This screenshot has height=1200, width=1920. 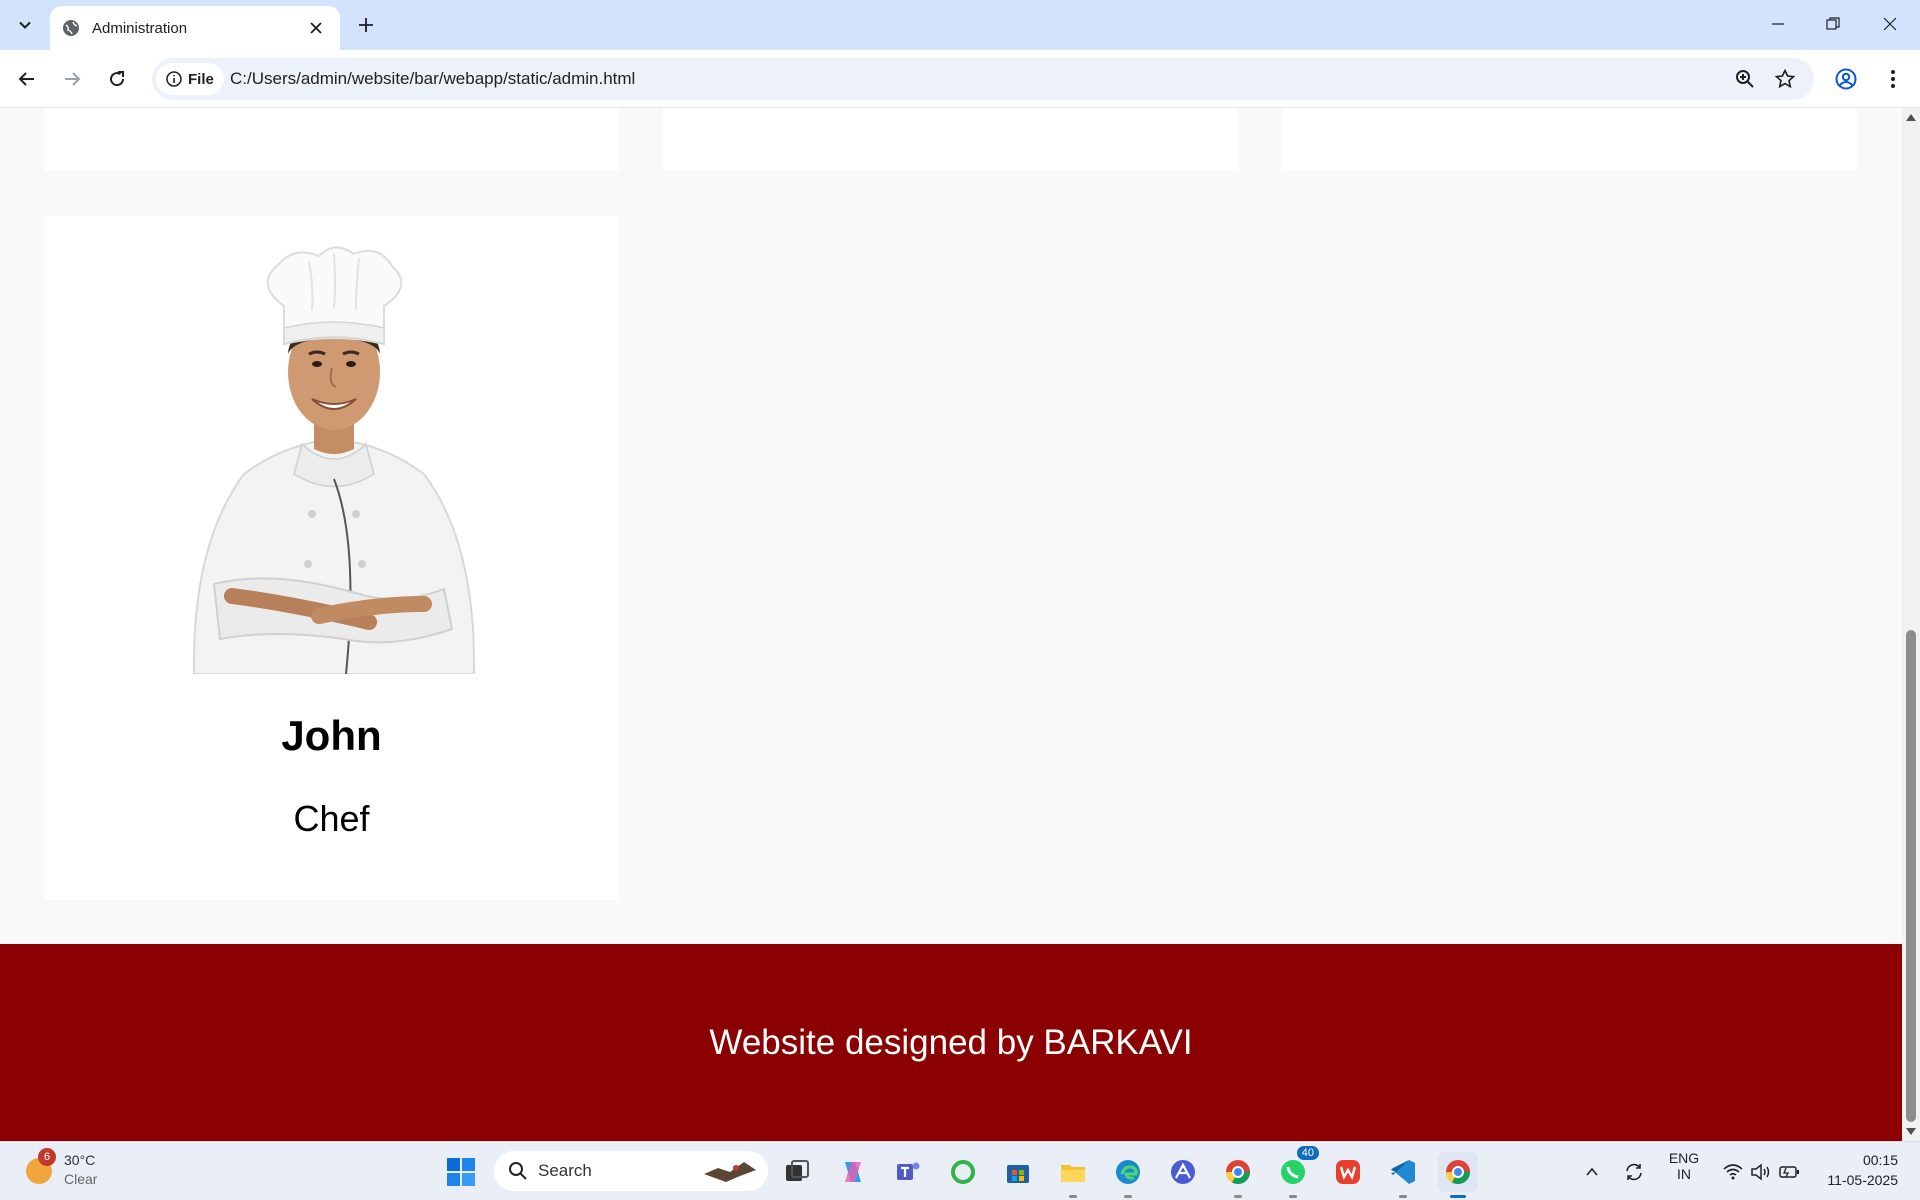 I want to click on teams-button, so click(x=908, y=1172).